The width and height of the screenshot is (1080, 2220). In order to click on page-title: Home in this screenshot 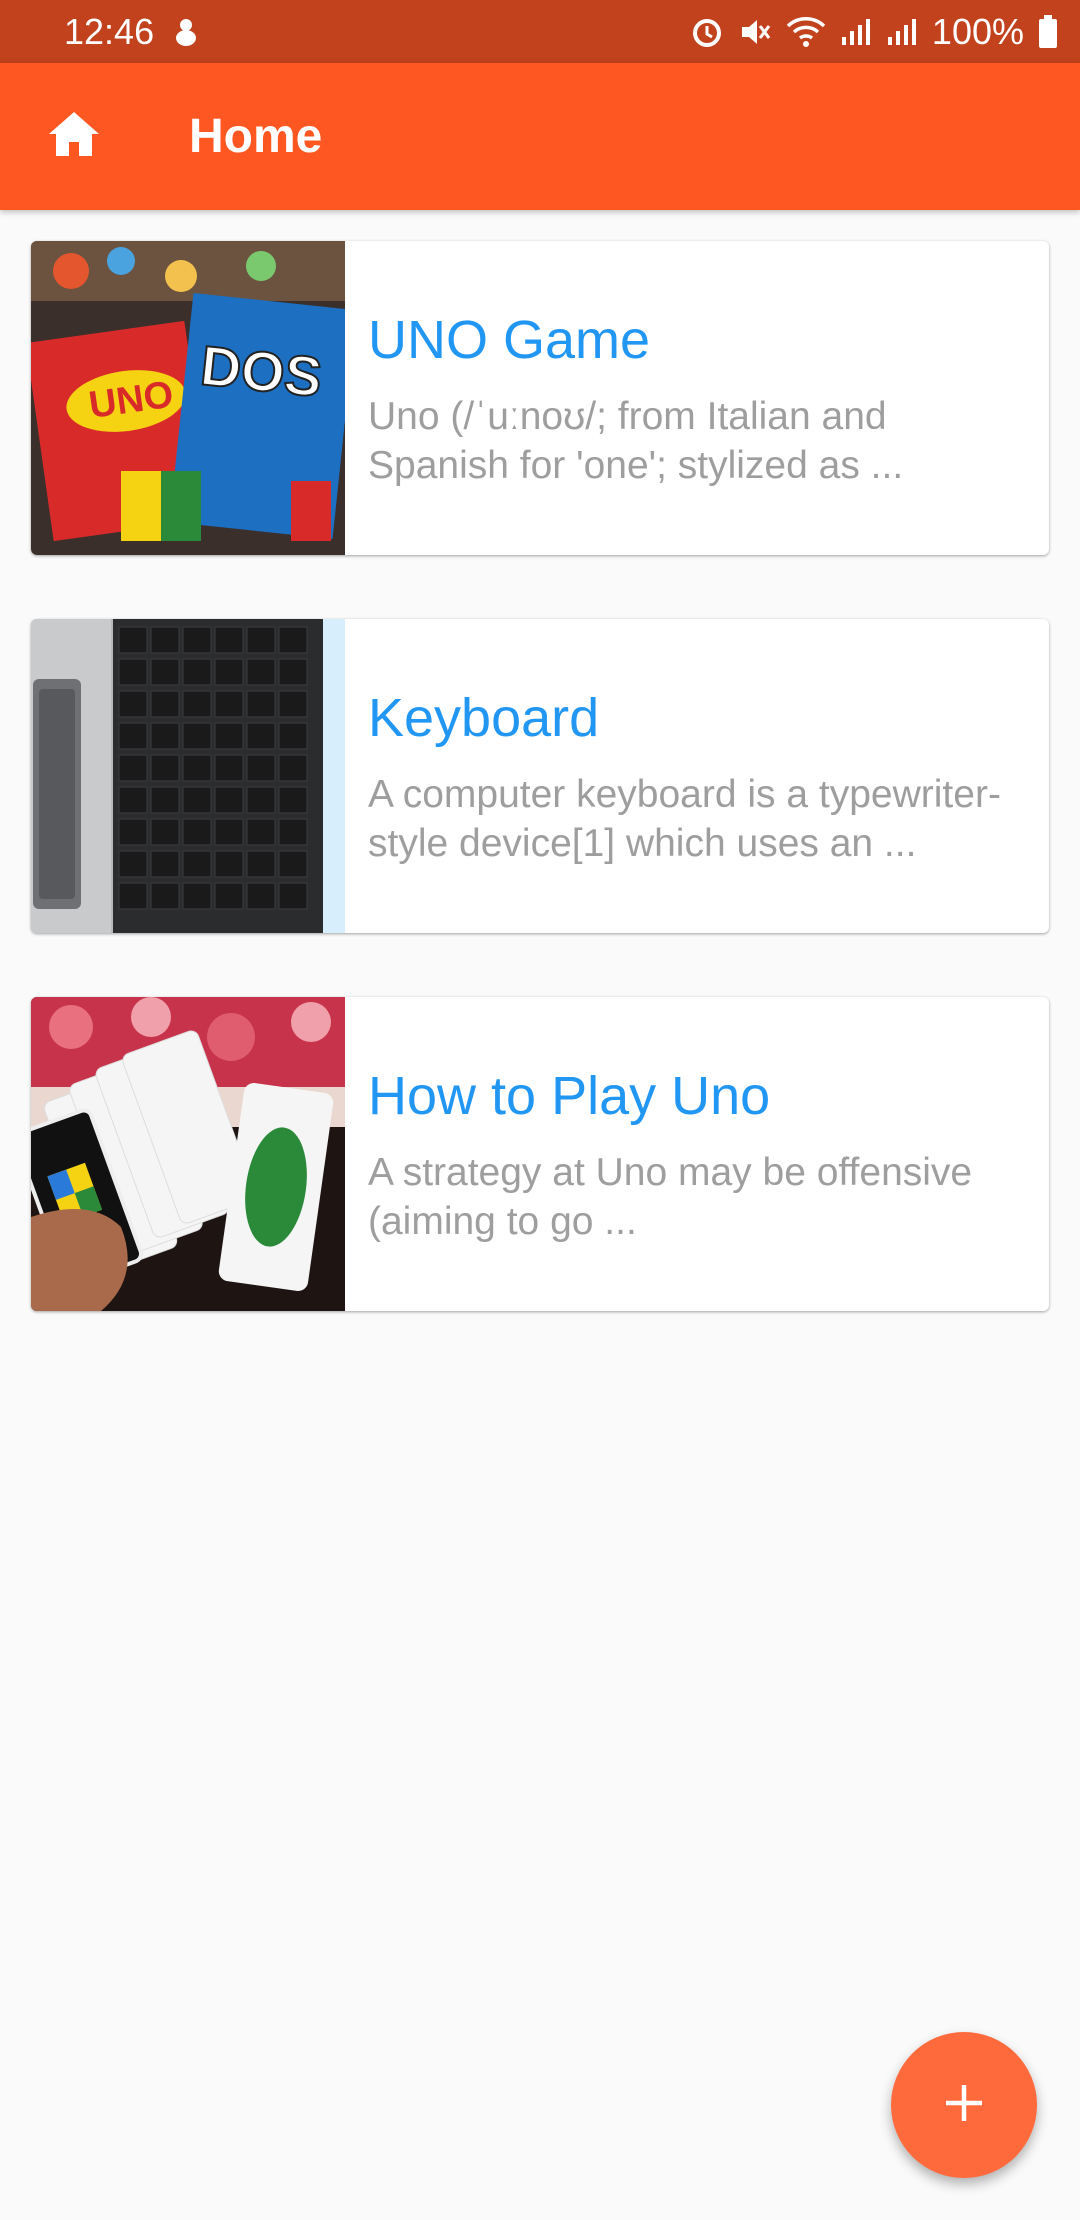, I will do `click(256, 136)`.